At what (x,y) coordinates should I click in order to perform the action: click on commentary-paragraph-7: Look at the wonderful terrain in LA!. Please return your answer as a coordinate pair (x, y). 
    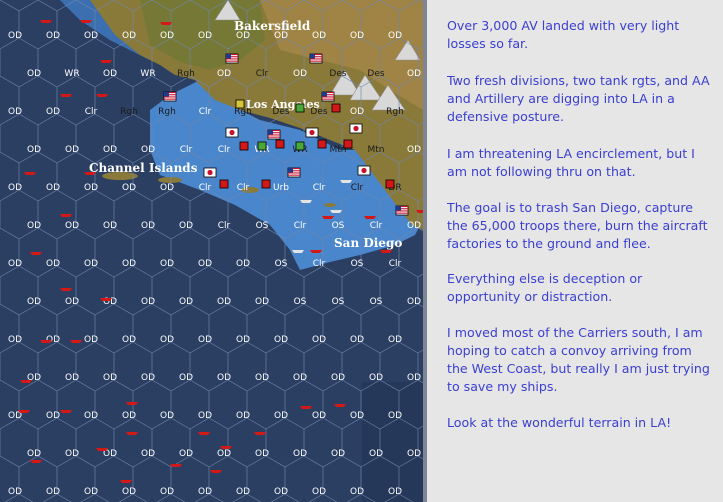
    Looking at the image, I should click on (559, 422).